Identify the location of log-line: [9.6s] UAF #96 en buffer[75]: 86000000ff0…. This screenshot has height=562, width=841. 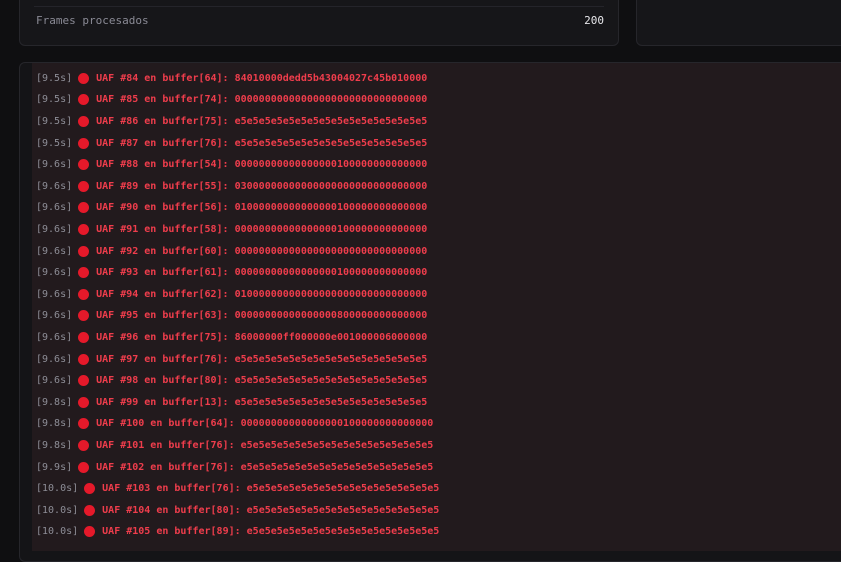
(436, 338).